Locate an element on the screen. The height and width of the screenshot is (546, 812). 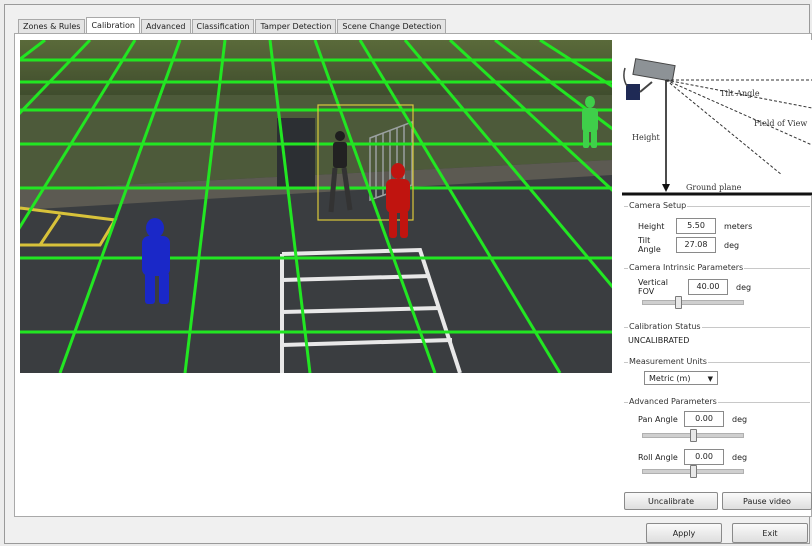
measurement-units-select: Metric (m) ▼ is located at coordinates (681, 378).